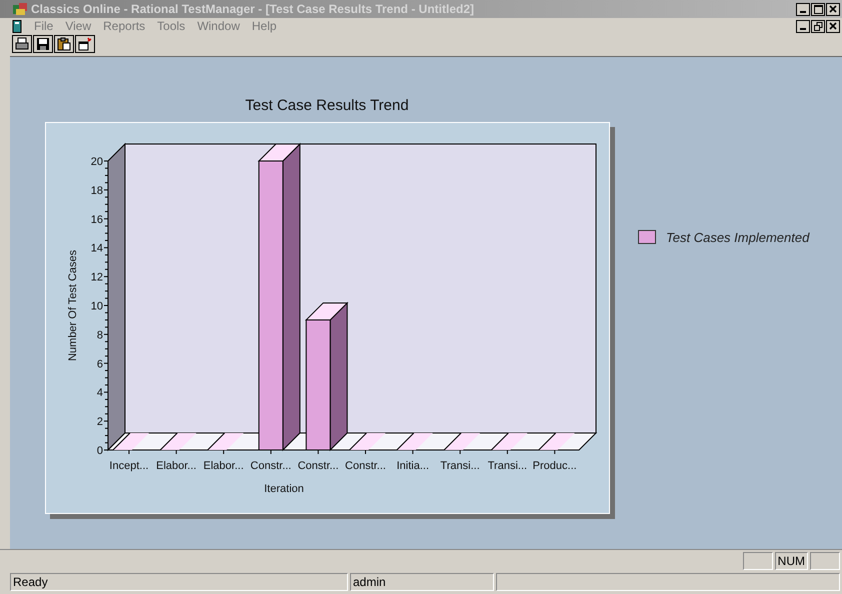 The height and width of the screenshot is (594, 842). What do you see at coordinates (96, 248) in the screenshot?
I see `y-tick-label: 14` at bounding box center [96, 248].